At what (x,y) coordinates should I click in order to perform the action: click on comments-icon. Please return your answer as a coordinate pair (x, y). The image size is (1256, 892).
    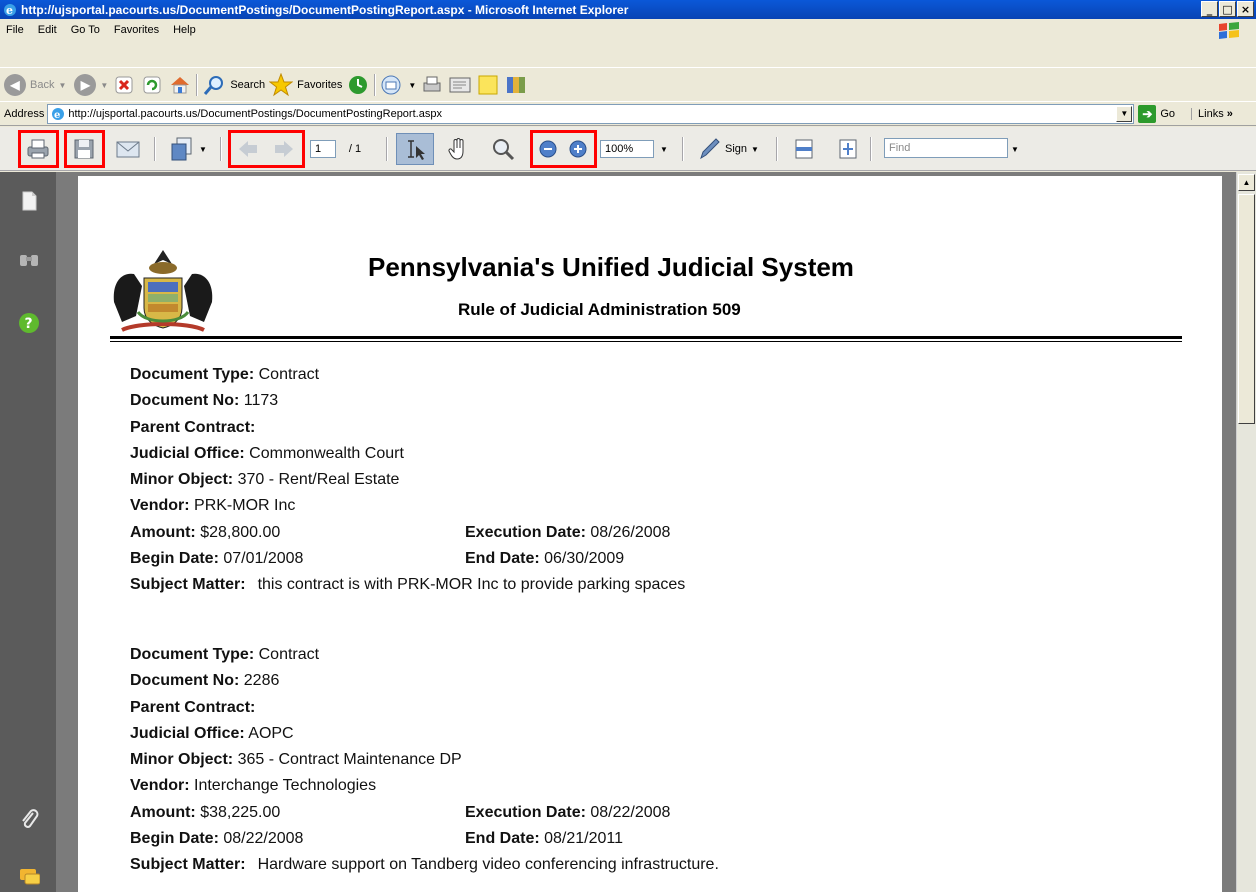
    Looking at the image, I should click on (29, 877).